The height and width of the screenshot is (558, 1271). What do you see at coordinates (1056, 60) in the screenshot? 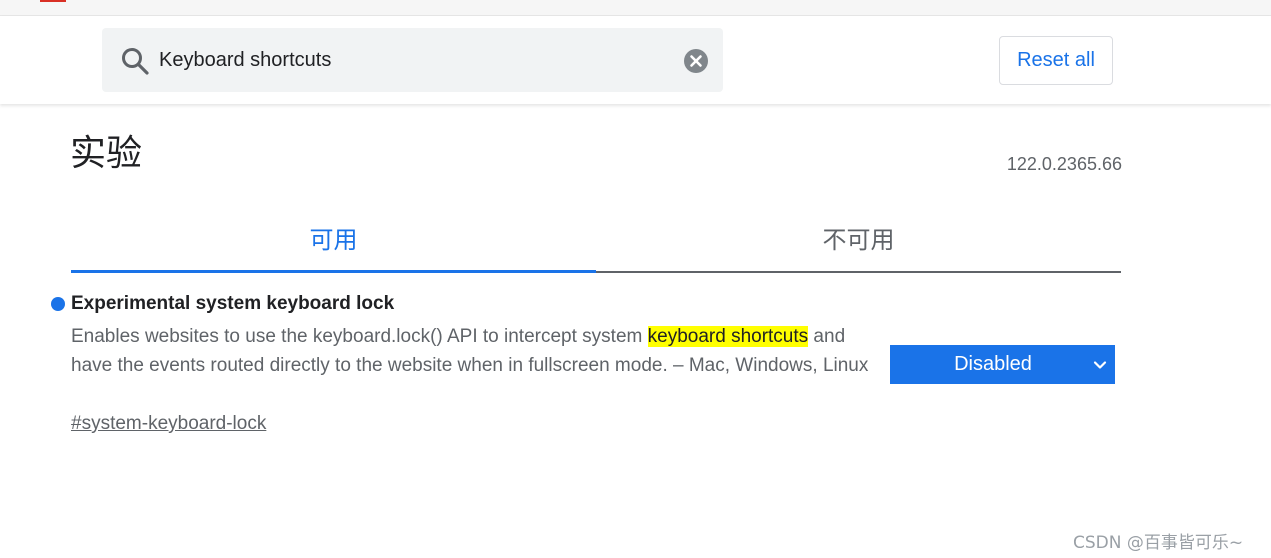
I see `reset-all-button: Reset all` at bounding box center [1056, 60].